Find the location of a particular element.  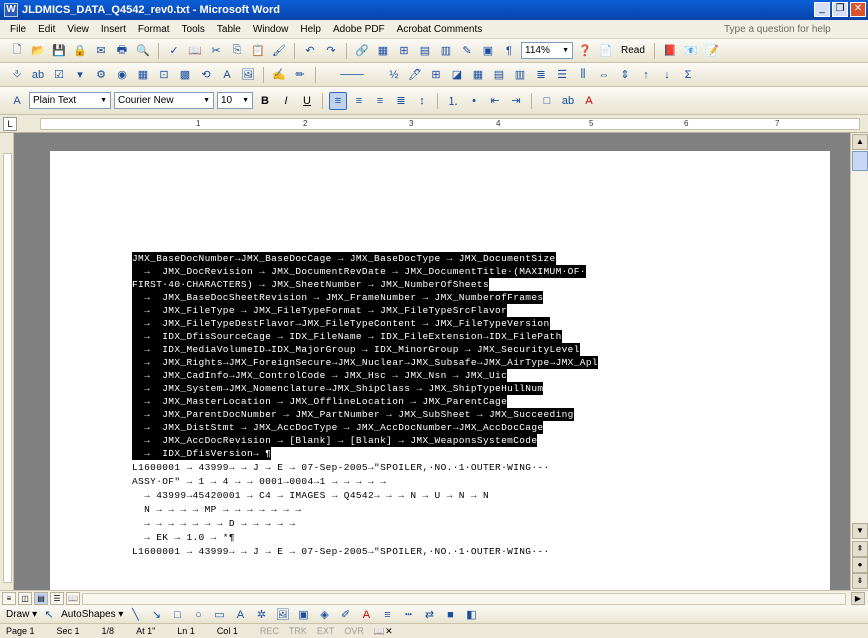

web-layout-icon: ◫ is located at coordinates (25, 598).